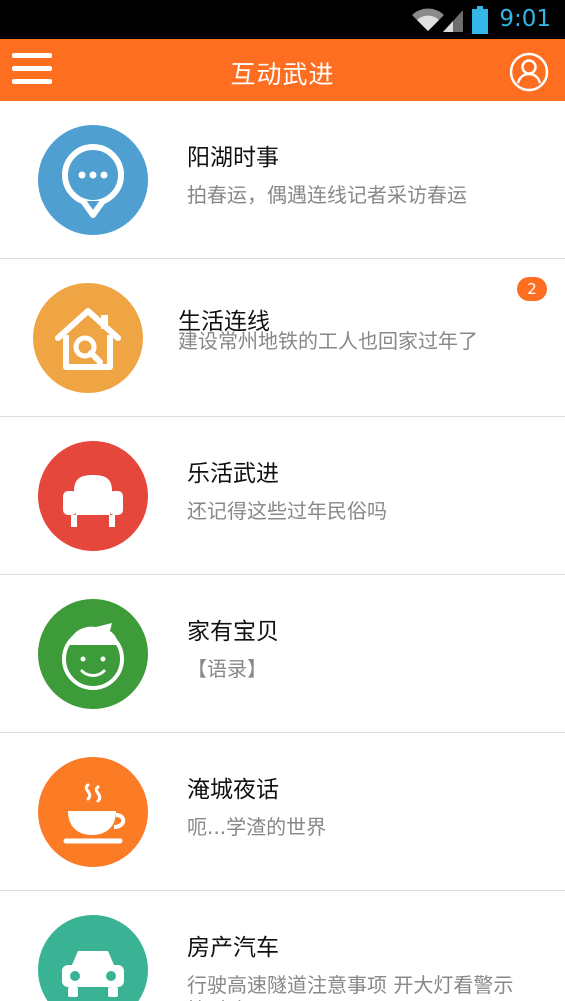  Describe the element at coordinates (227, 669) in the screenshot. I see `item-subtitle: 【语录】` at that location.